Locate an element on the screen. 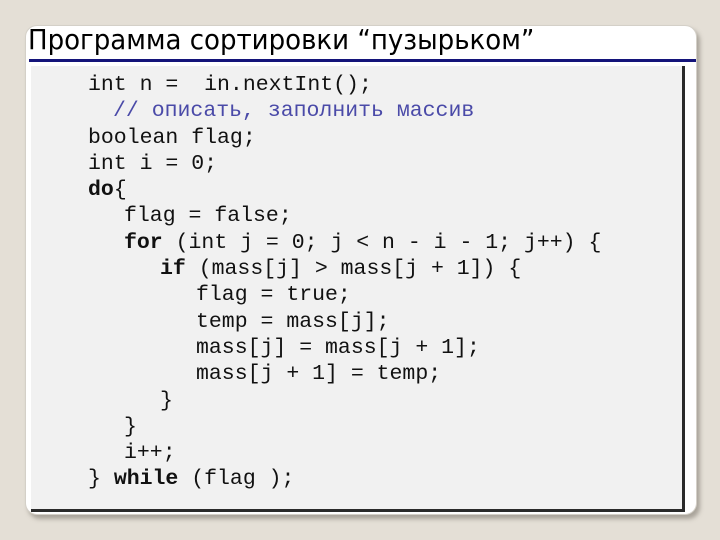 The height and width of the screenshot is (540, 720). code-text: boolean flag; is located at coordinates (172, 137).